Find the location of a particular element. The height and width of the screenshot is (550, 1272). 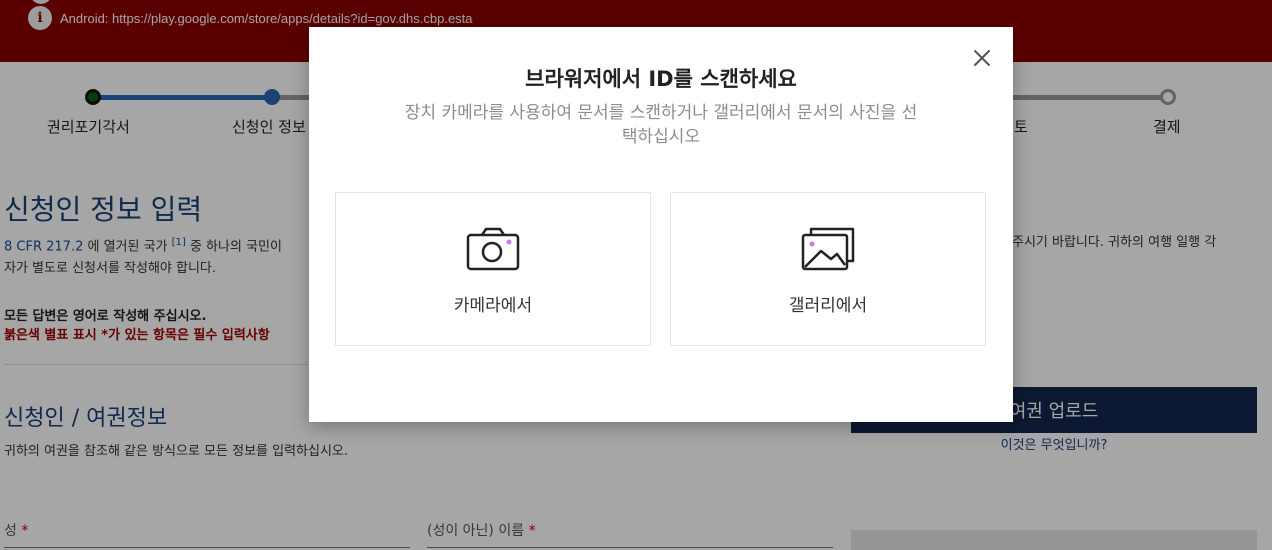

camera-option-button: 카메라에서 is located at coordinates (493, 269).